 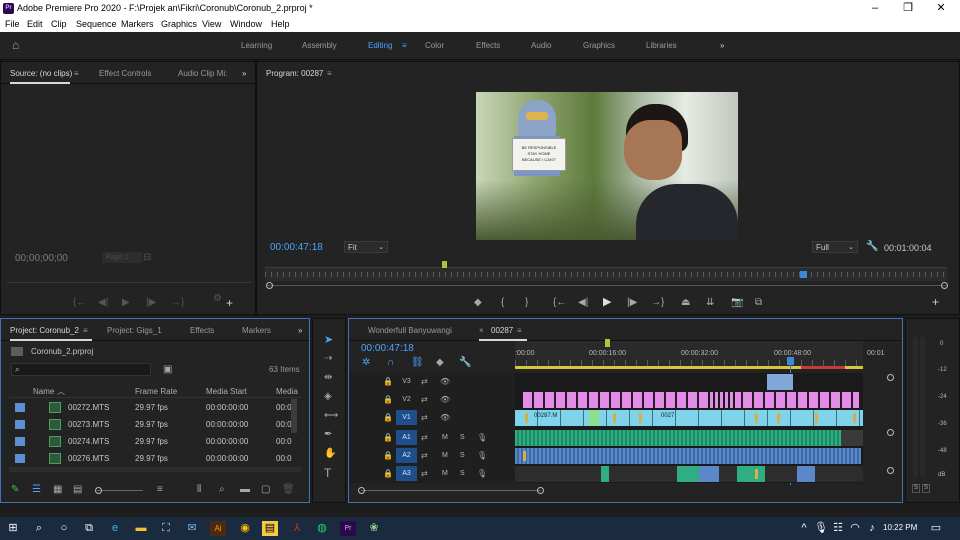 I want to click on search-icon: ⌕, so click(x=39, y=528).